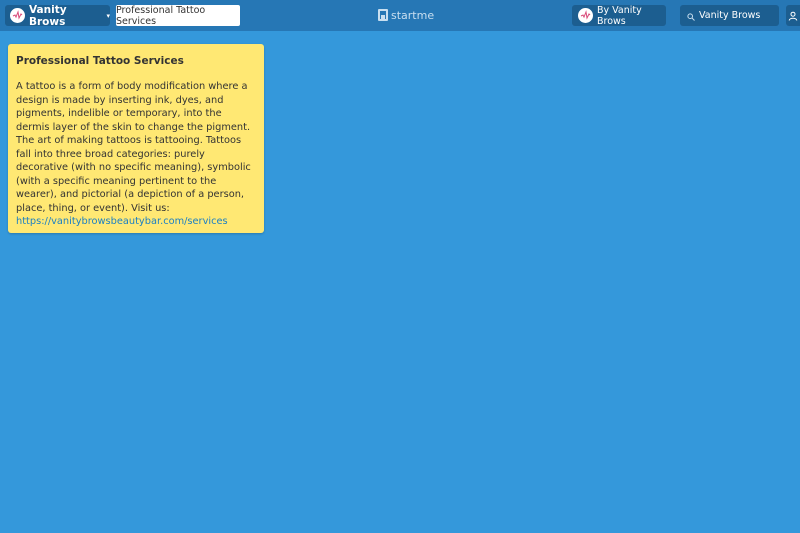 This screenshot has width=800, height=533. I want to click on page-title-button: Professional Tattoo Services, so click(178, 16).